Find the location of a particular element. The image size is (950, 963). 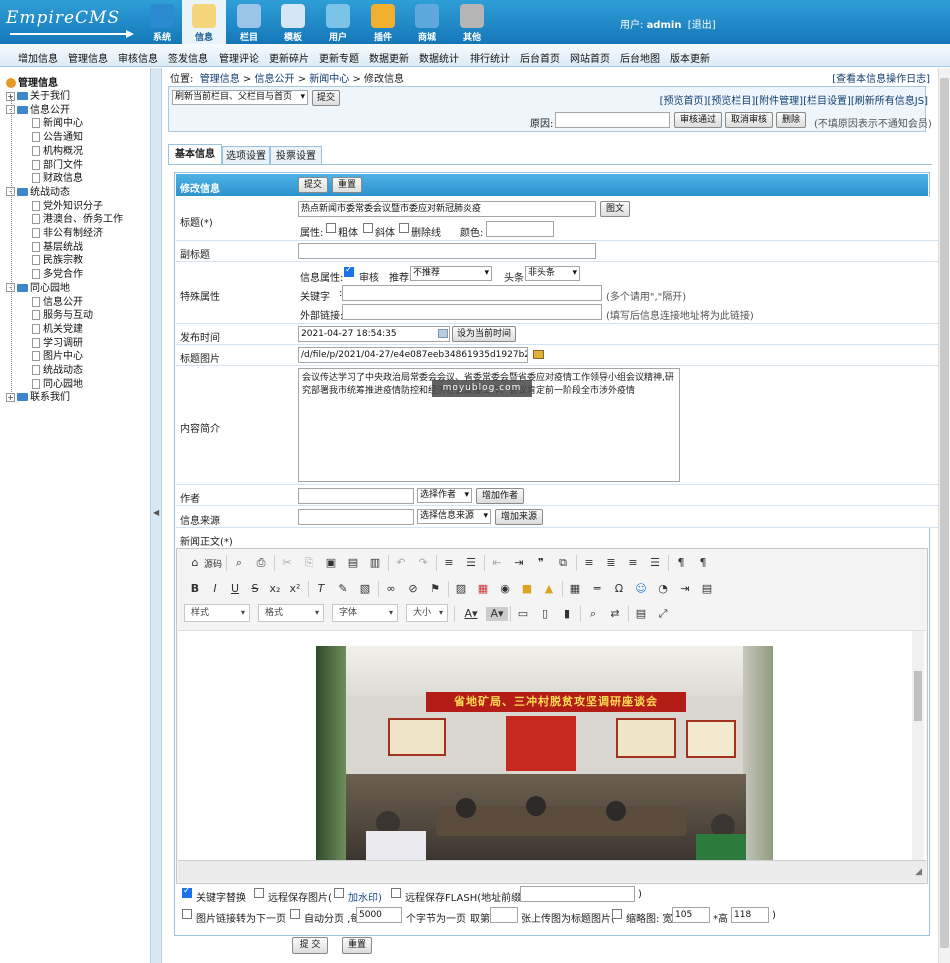

auto-page-checkbox is located at coordinates (295, 914).